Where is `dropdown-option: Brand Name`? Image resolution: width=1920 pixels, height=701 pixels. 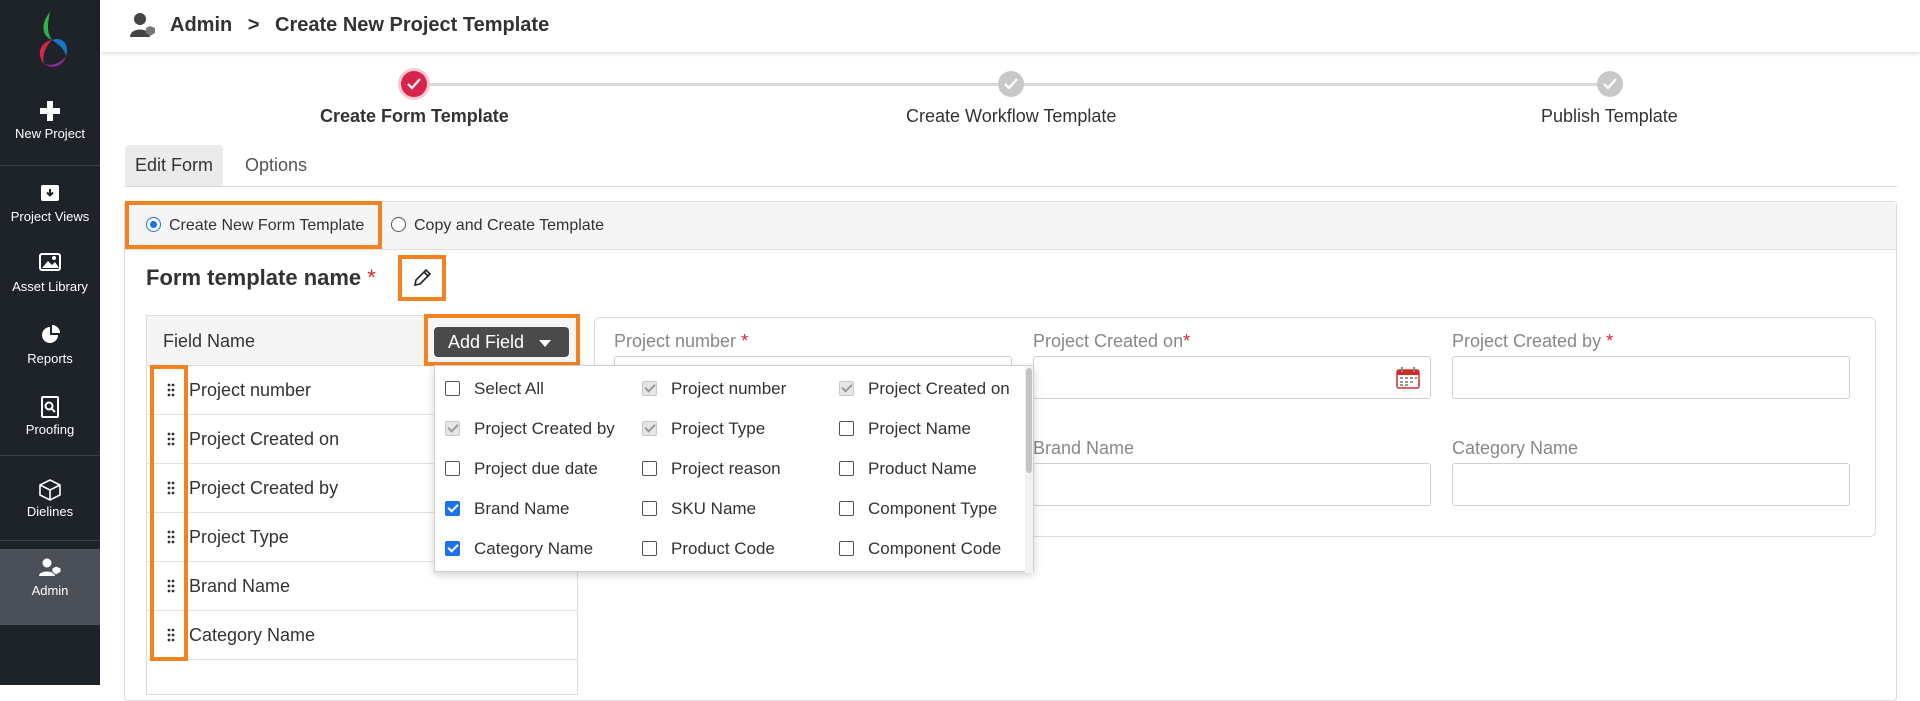 dropdown-option: Brand Name is located at coordinates (507, 509).